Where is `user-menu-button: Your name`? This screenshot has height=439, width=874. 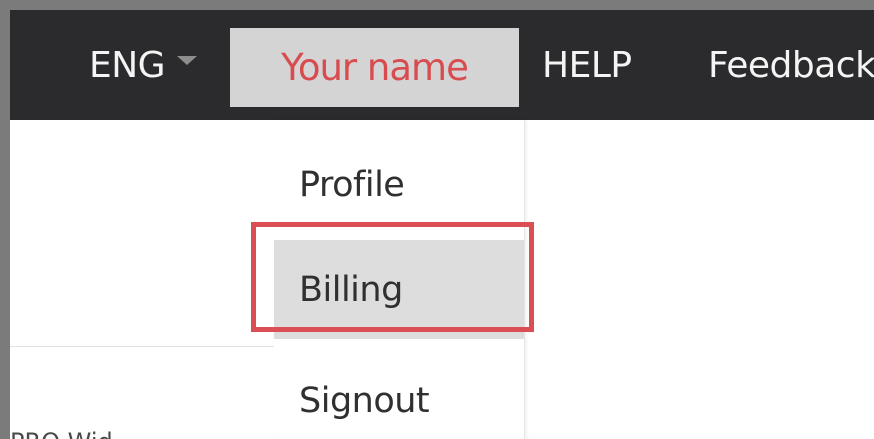 user-menu-button: Your name is located at coordinates (374, 67).